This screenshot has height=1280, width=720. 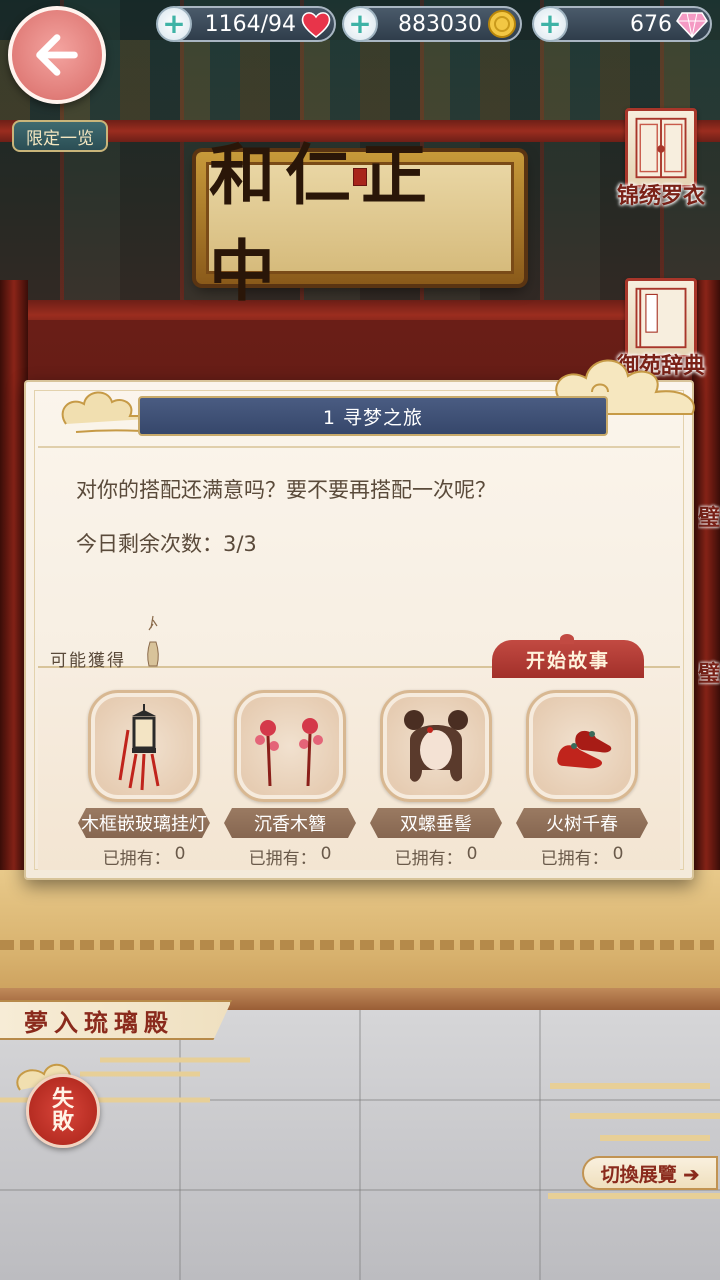 What do you see at coordinates (440, 24) in the screenshot?
I see `coin-value: 883030` at bounding box center [440, 24].